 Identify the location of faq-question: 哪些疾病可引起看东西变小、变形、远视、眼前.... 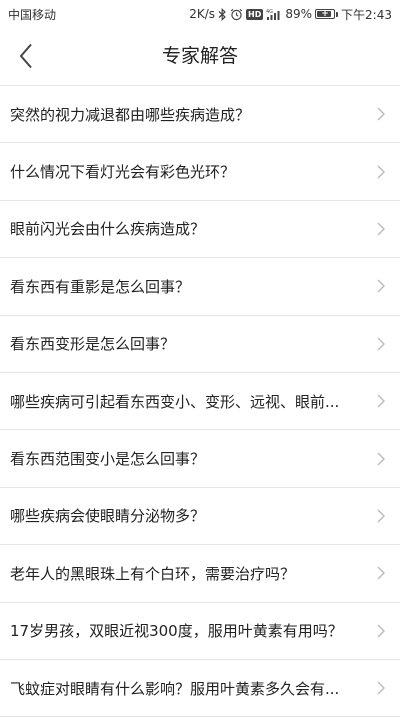
(175, 401).